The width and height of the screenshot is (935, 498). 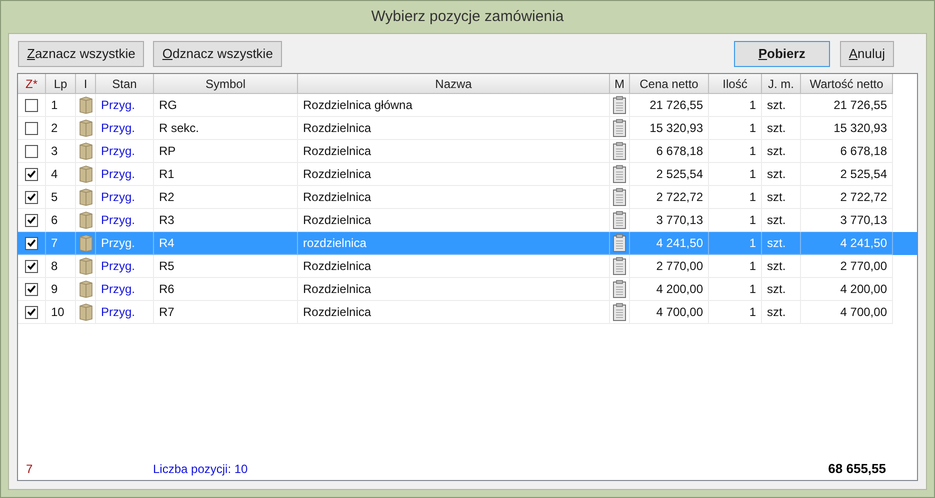 What do you see at coordinates (357, 105) in the screenshot?
I see `table-cell-text: Rozdzielnica główna` at bounding box center [357, 105].